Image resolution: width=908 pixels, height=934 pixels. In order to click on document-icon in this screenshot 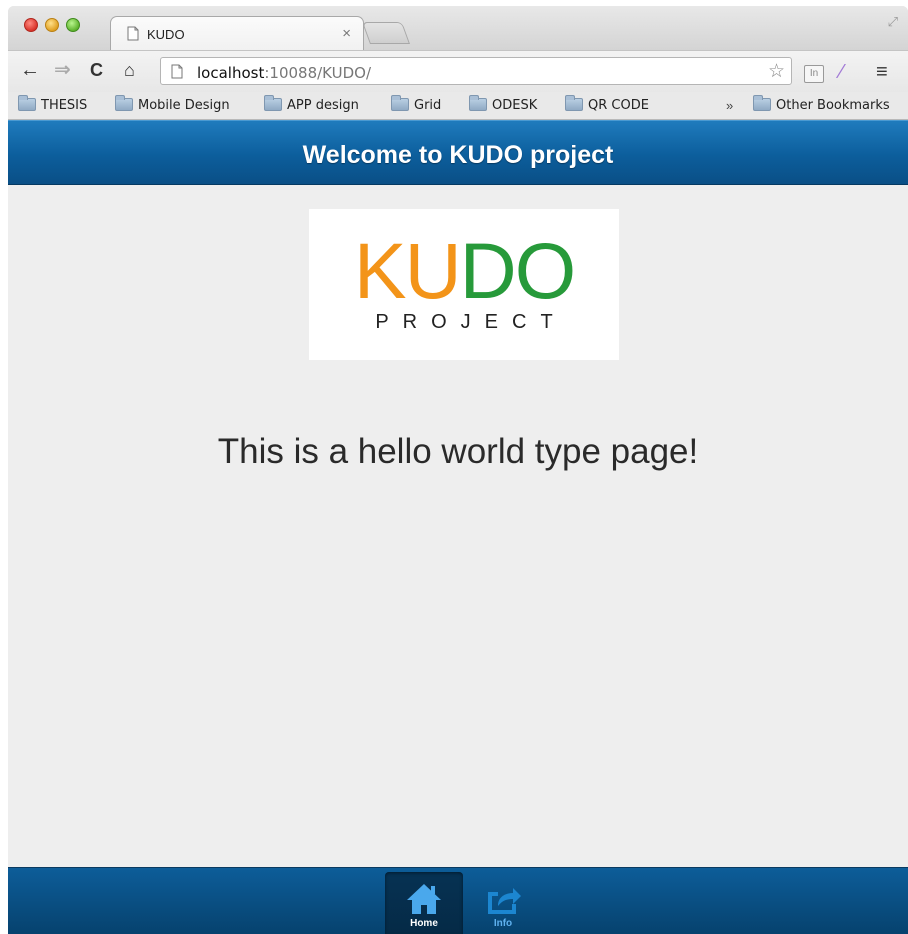, I will do `click(133, 33)`.